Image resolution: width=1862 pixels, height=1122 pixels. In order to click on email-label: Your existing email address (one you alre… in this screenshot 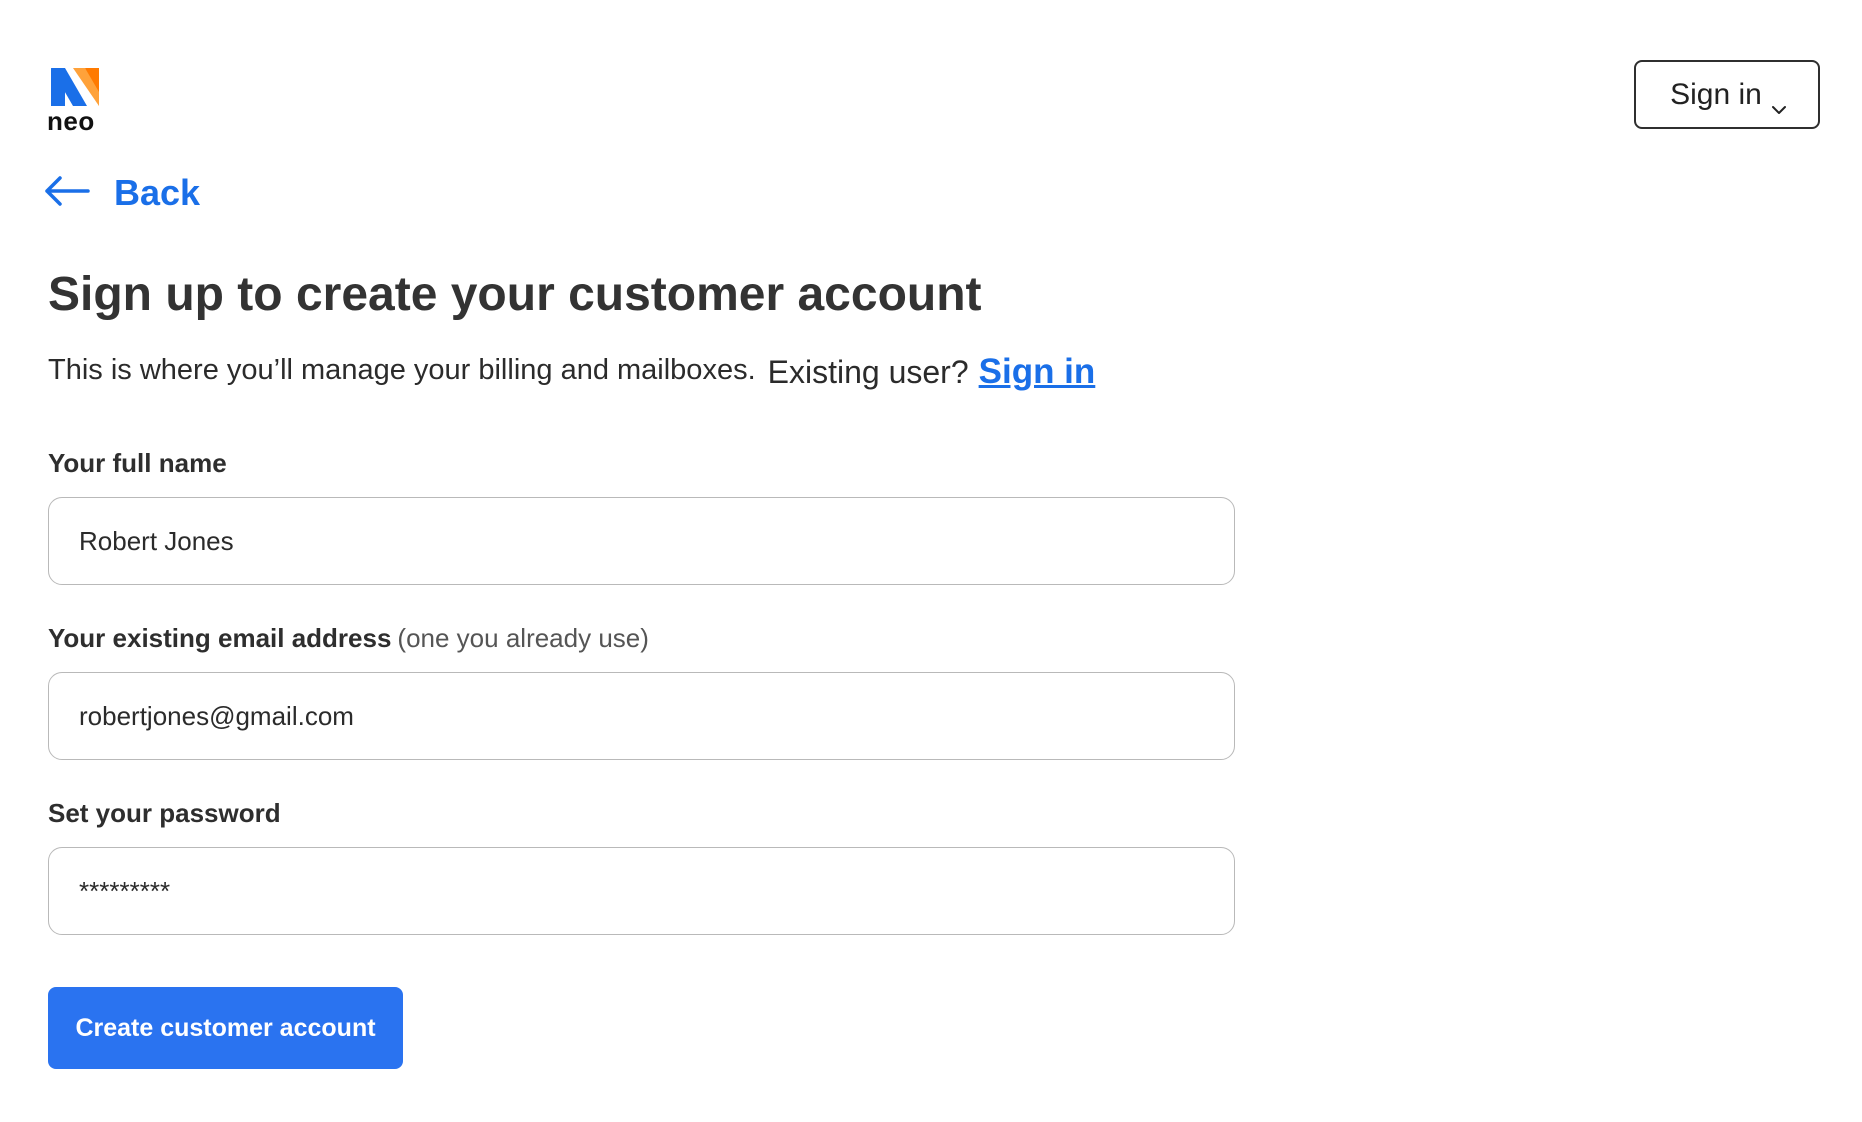, I will do `click(348, 638)`.